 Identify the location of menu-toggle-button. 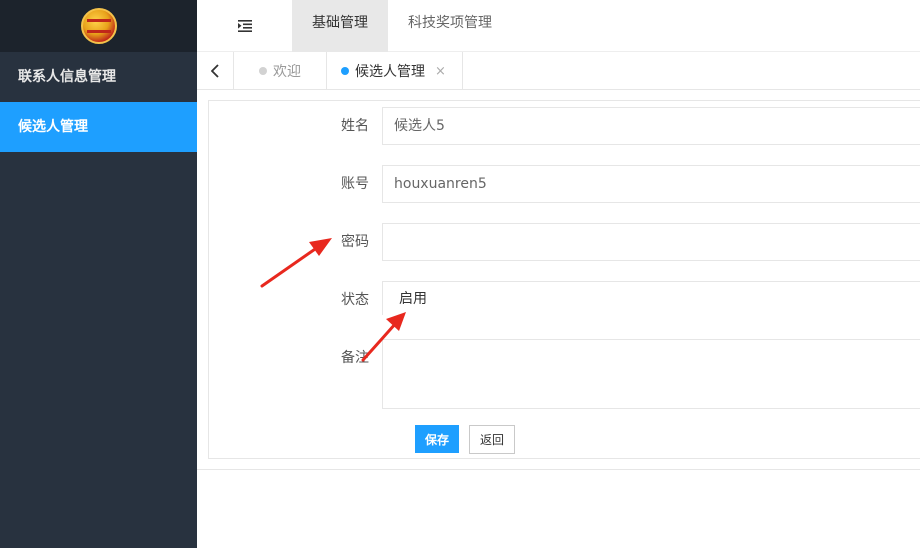
(244, 26).